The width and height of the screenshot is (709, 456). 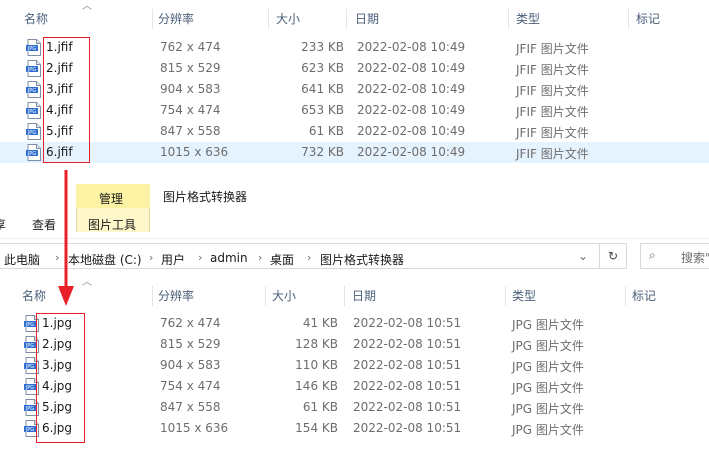 I want to click on file-size: 732 KB, so click(x=322, y=152).